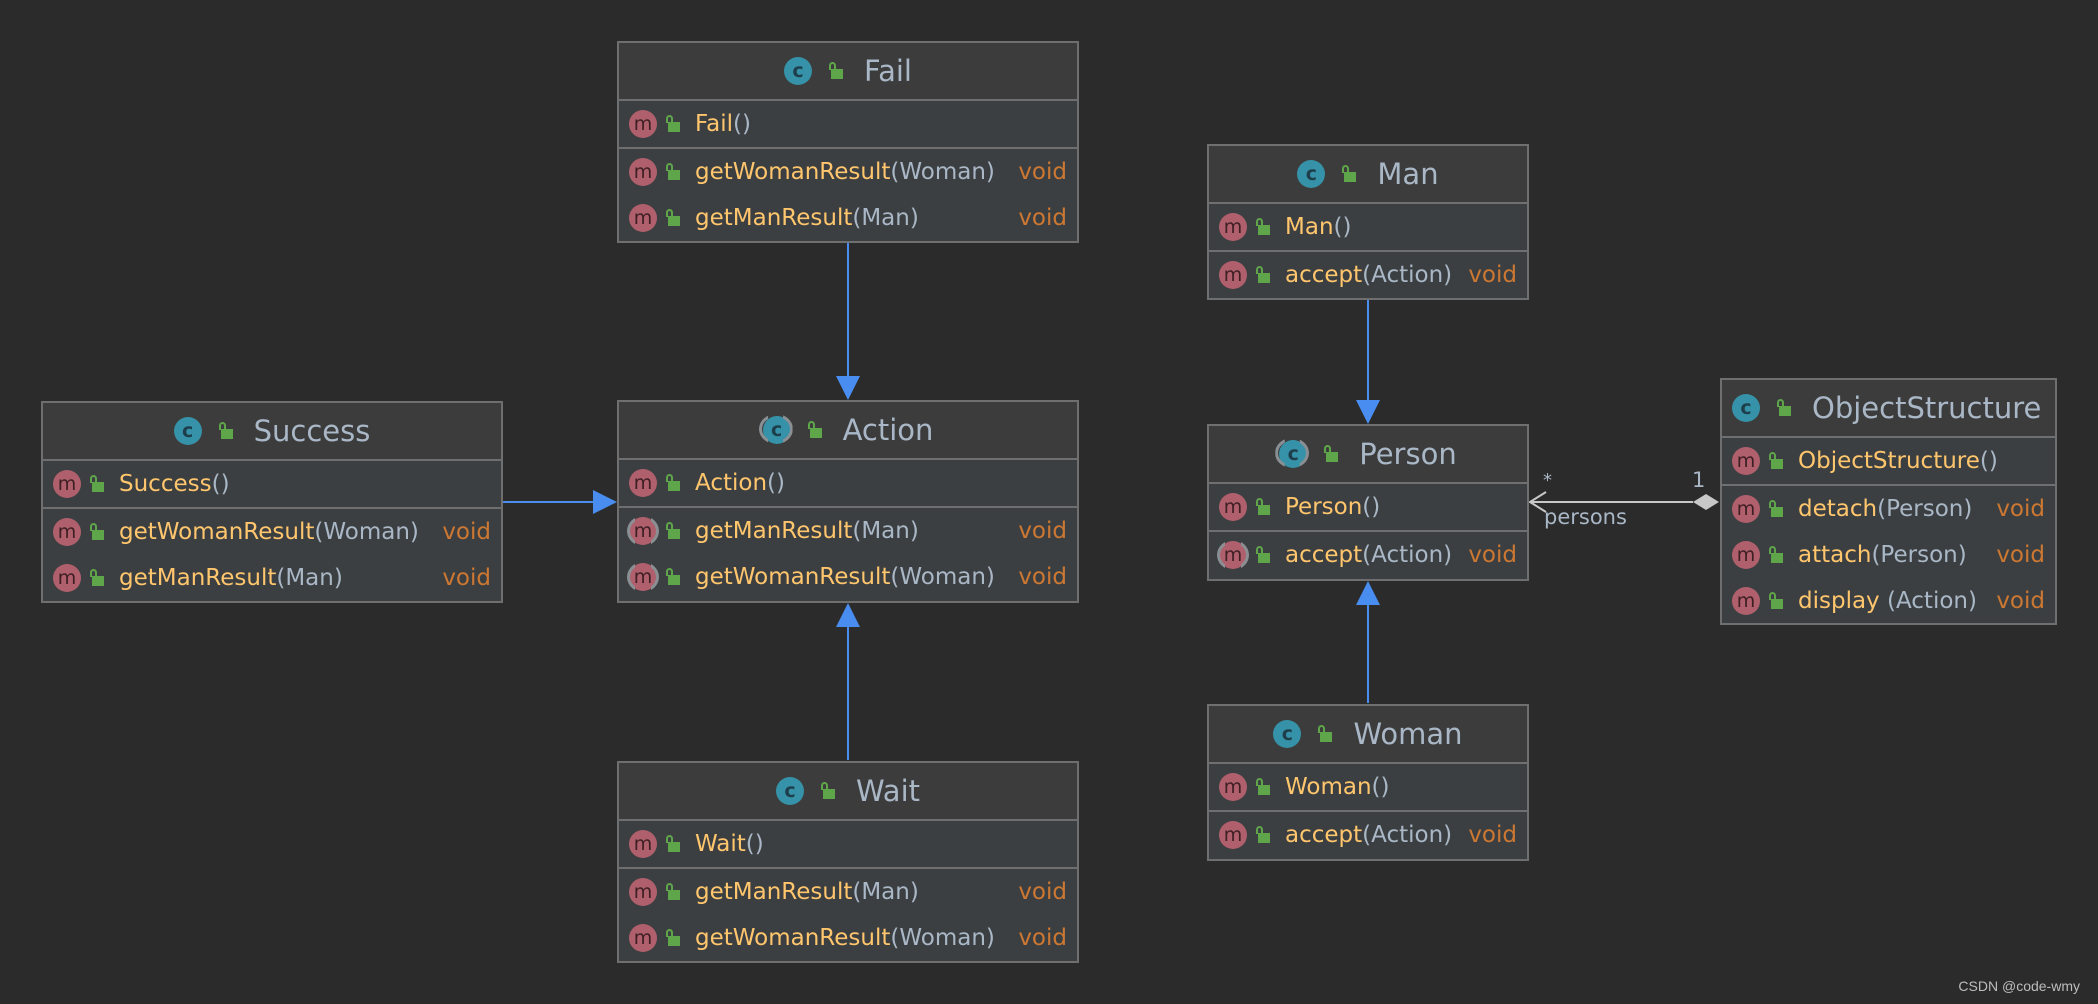 Image resolution: width=2098 pixels, height=1004 pixels. I want to click on method-name: Person, so click(1324, 507).